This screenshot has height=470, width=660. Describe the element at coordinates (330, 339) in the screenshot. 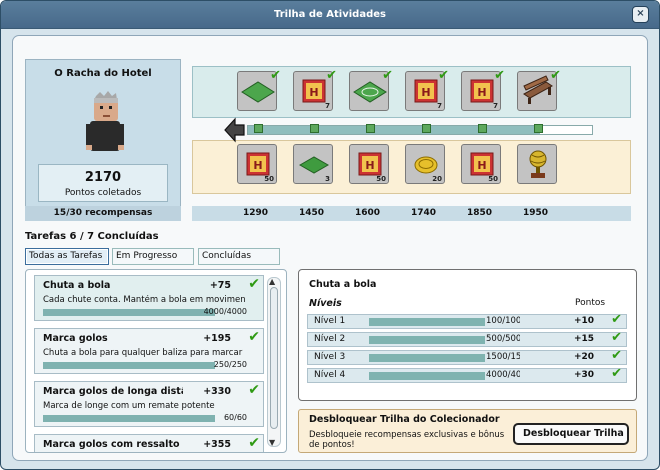

I see `level-name: Nível 2` at that location.